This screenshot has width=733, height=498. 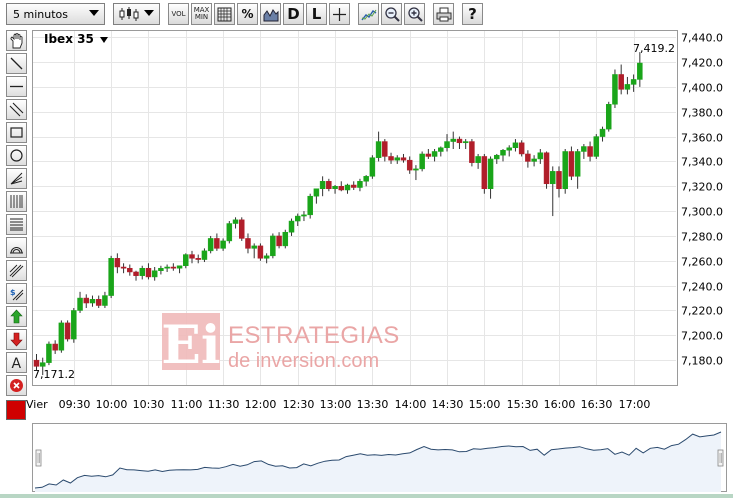 What do you see at coordinates (448, 404) in the screenshot?
I see `x-tick-label: 14:30` at bounding box center [448, 404].